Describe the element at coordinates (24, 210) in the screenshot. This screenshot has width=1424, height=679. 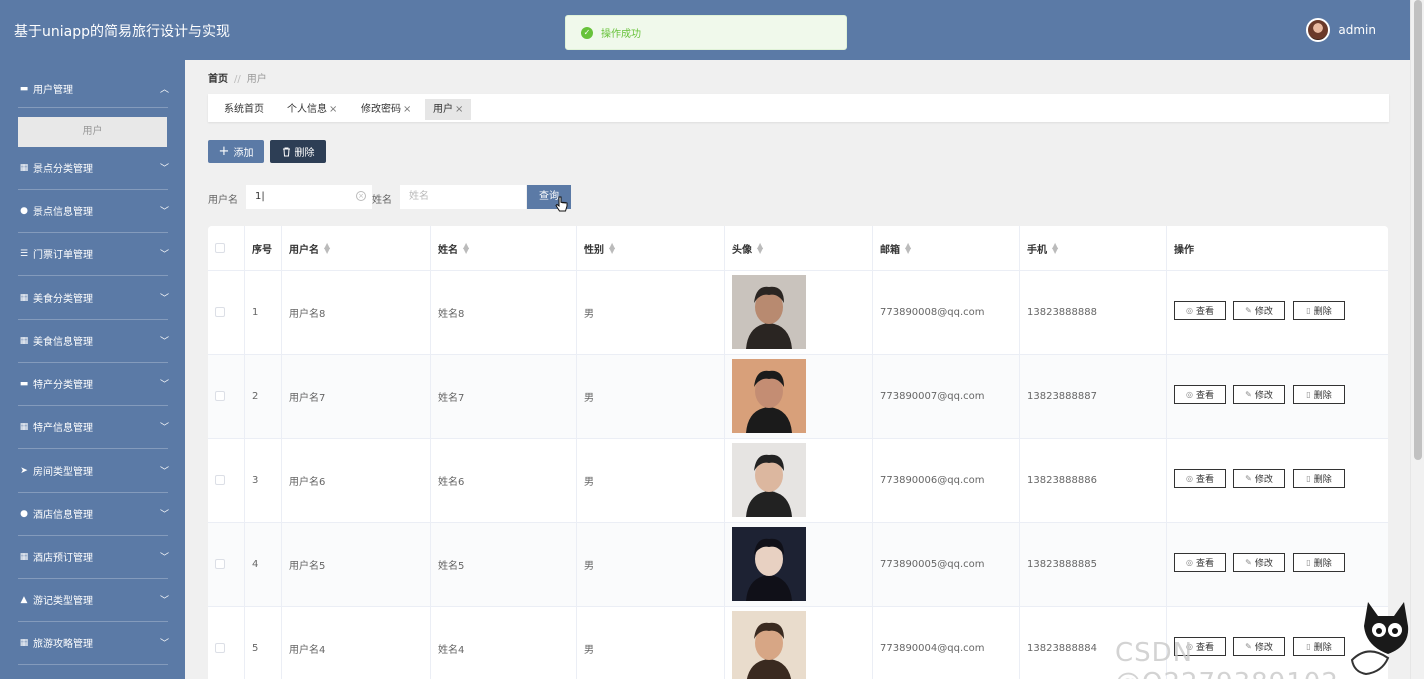
I see `location-icon: ●` at that location.